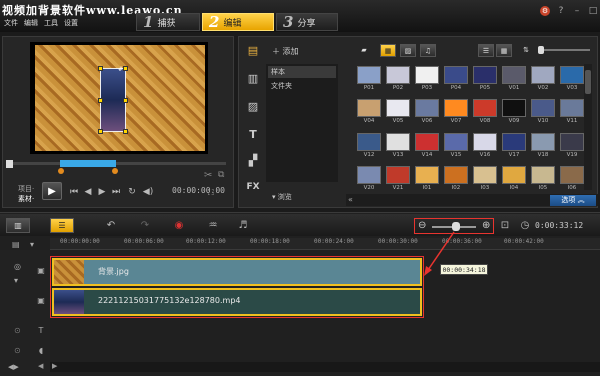 This screenshot has width=600, height=376. I want to click on zoom-in-icon: ⊕, so click(486, 225).